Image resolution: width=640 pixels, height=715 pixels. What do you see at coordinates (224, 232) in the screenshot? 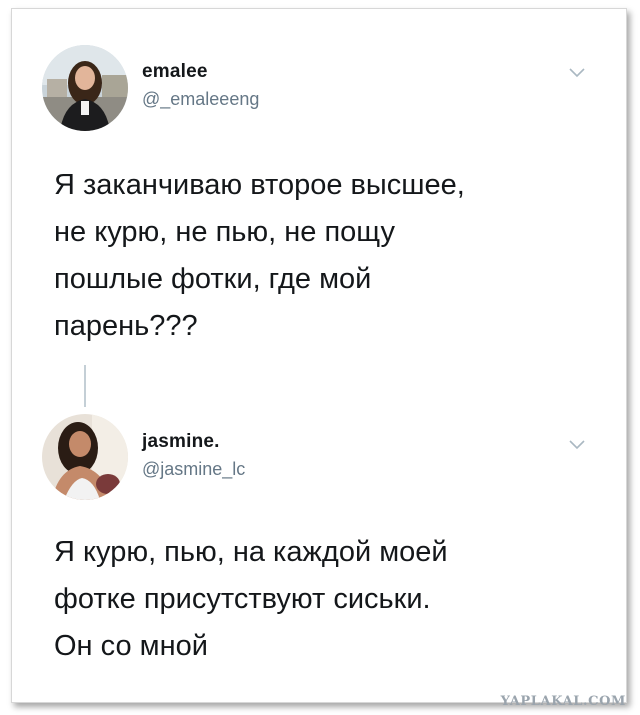
I see `tweet-text-line: не курю, не пью, не пощу` at bounding box center [224, 232].